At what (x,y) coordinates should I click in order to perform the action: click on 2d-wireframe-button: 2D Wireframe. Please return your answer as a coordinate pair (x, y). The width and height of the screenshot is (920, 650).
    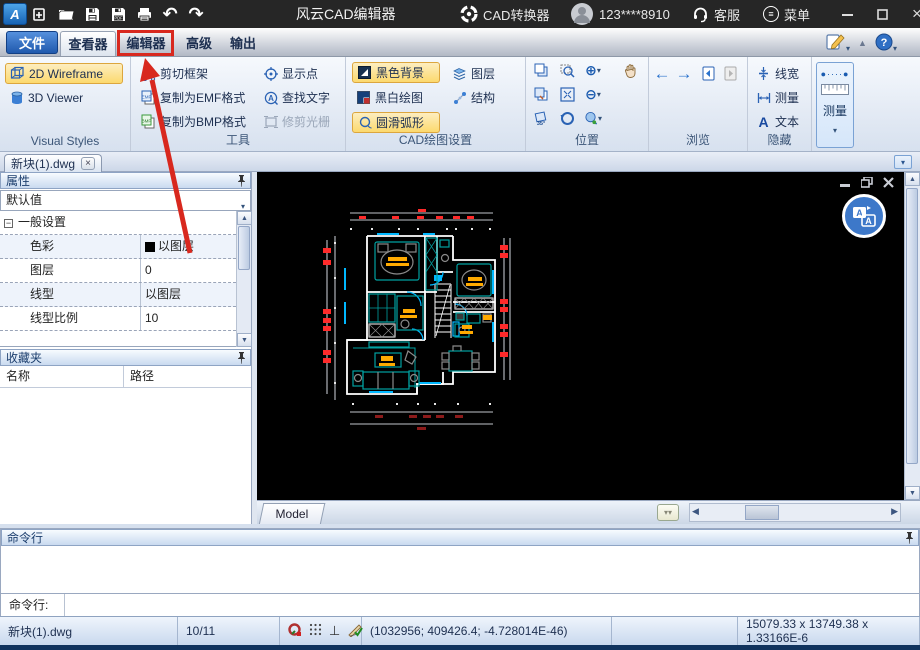
    Looking at the image, I should click on (64, 73).